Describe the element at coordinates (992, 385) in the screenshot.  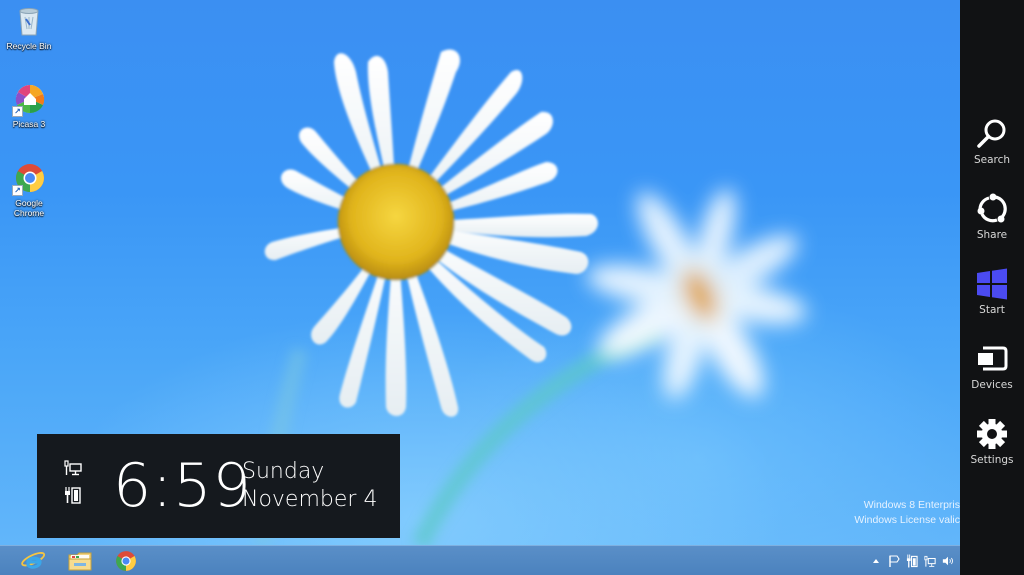
I see `charm-label: Devices` at that location.